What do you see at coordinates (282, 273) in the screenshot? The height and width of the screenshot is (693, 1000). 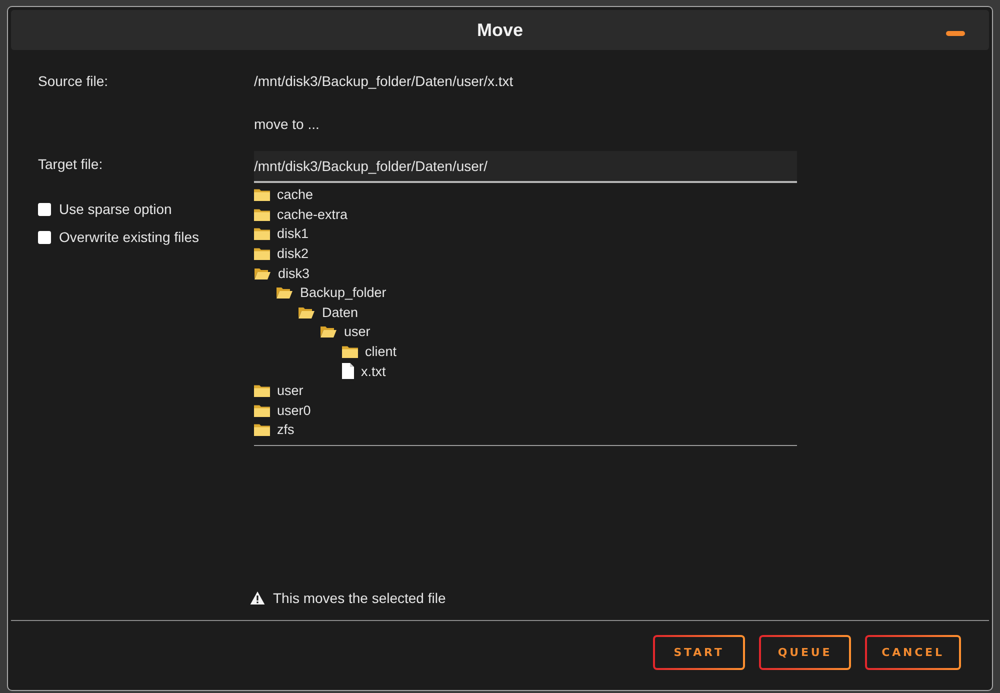 I see `tree-folder-item: disk3` at bounding box center [282, 273].